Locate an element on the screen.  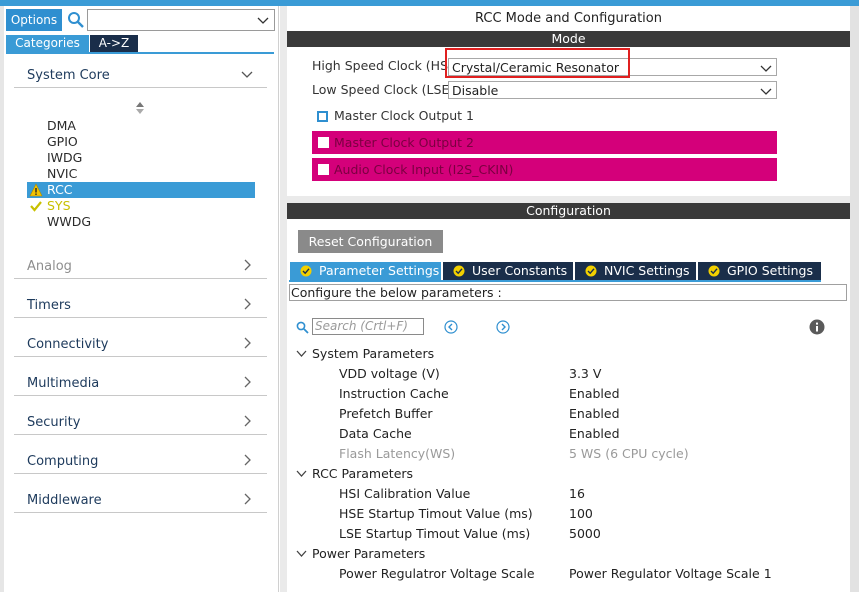
i2s-ckin-row: Audio Clock Input (I2S_CKIN) is located at coordinates (544, 169).